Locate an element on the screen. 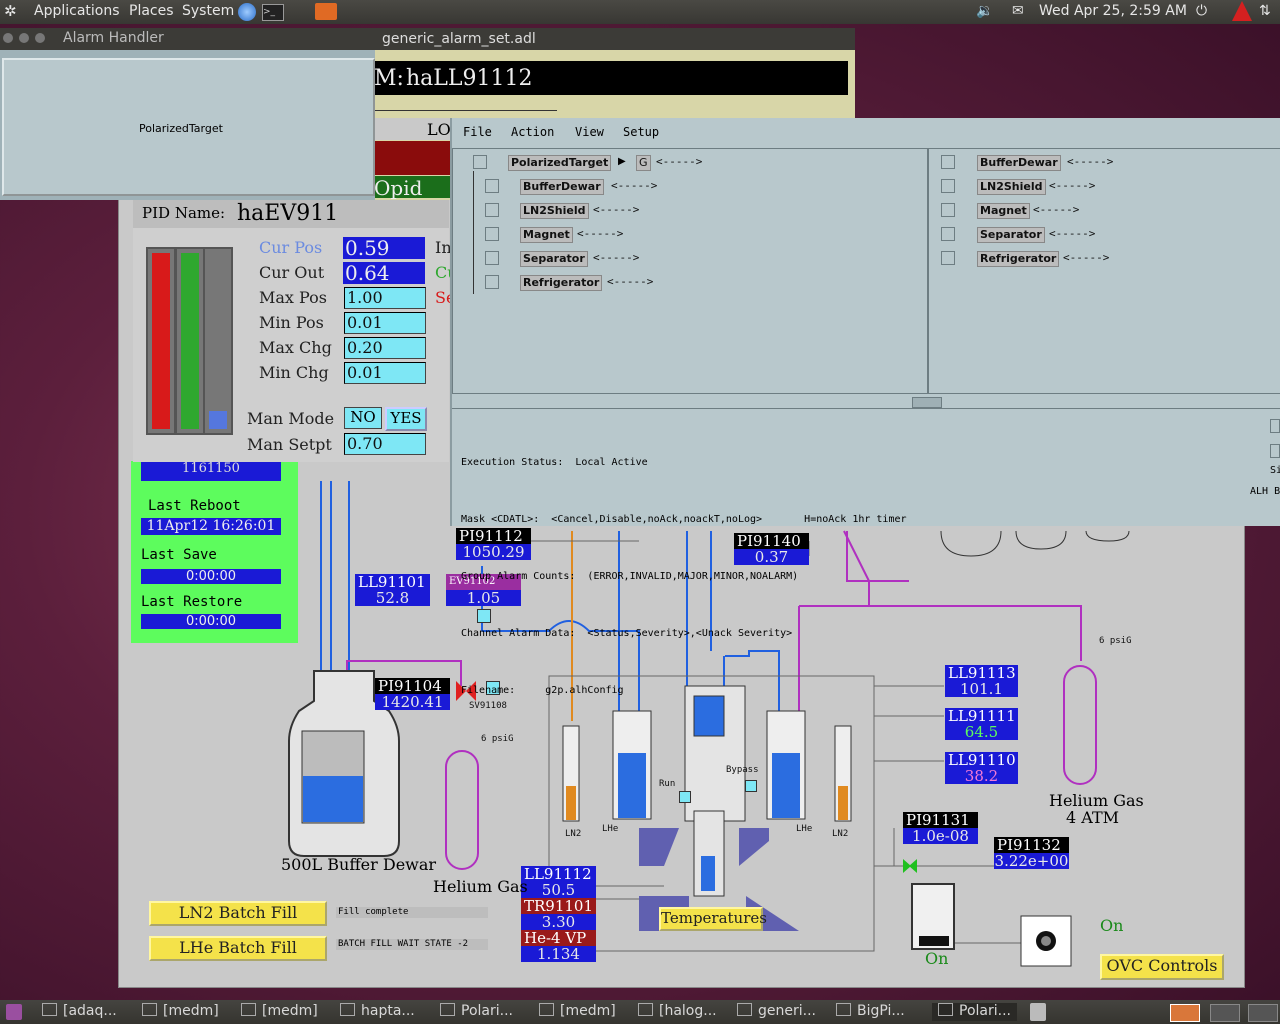 The height and width of the screenshot is (1024, 1280). task-medm-3: [medm] is located at coordinates (577, 1012).